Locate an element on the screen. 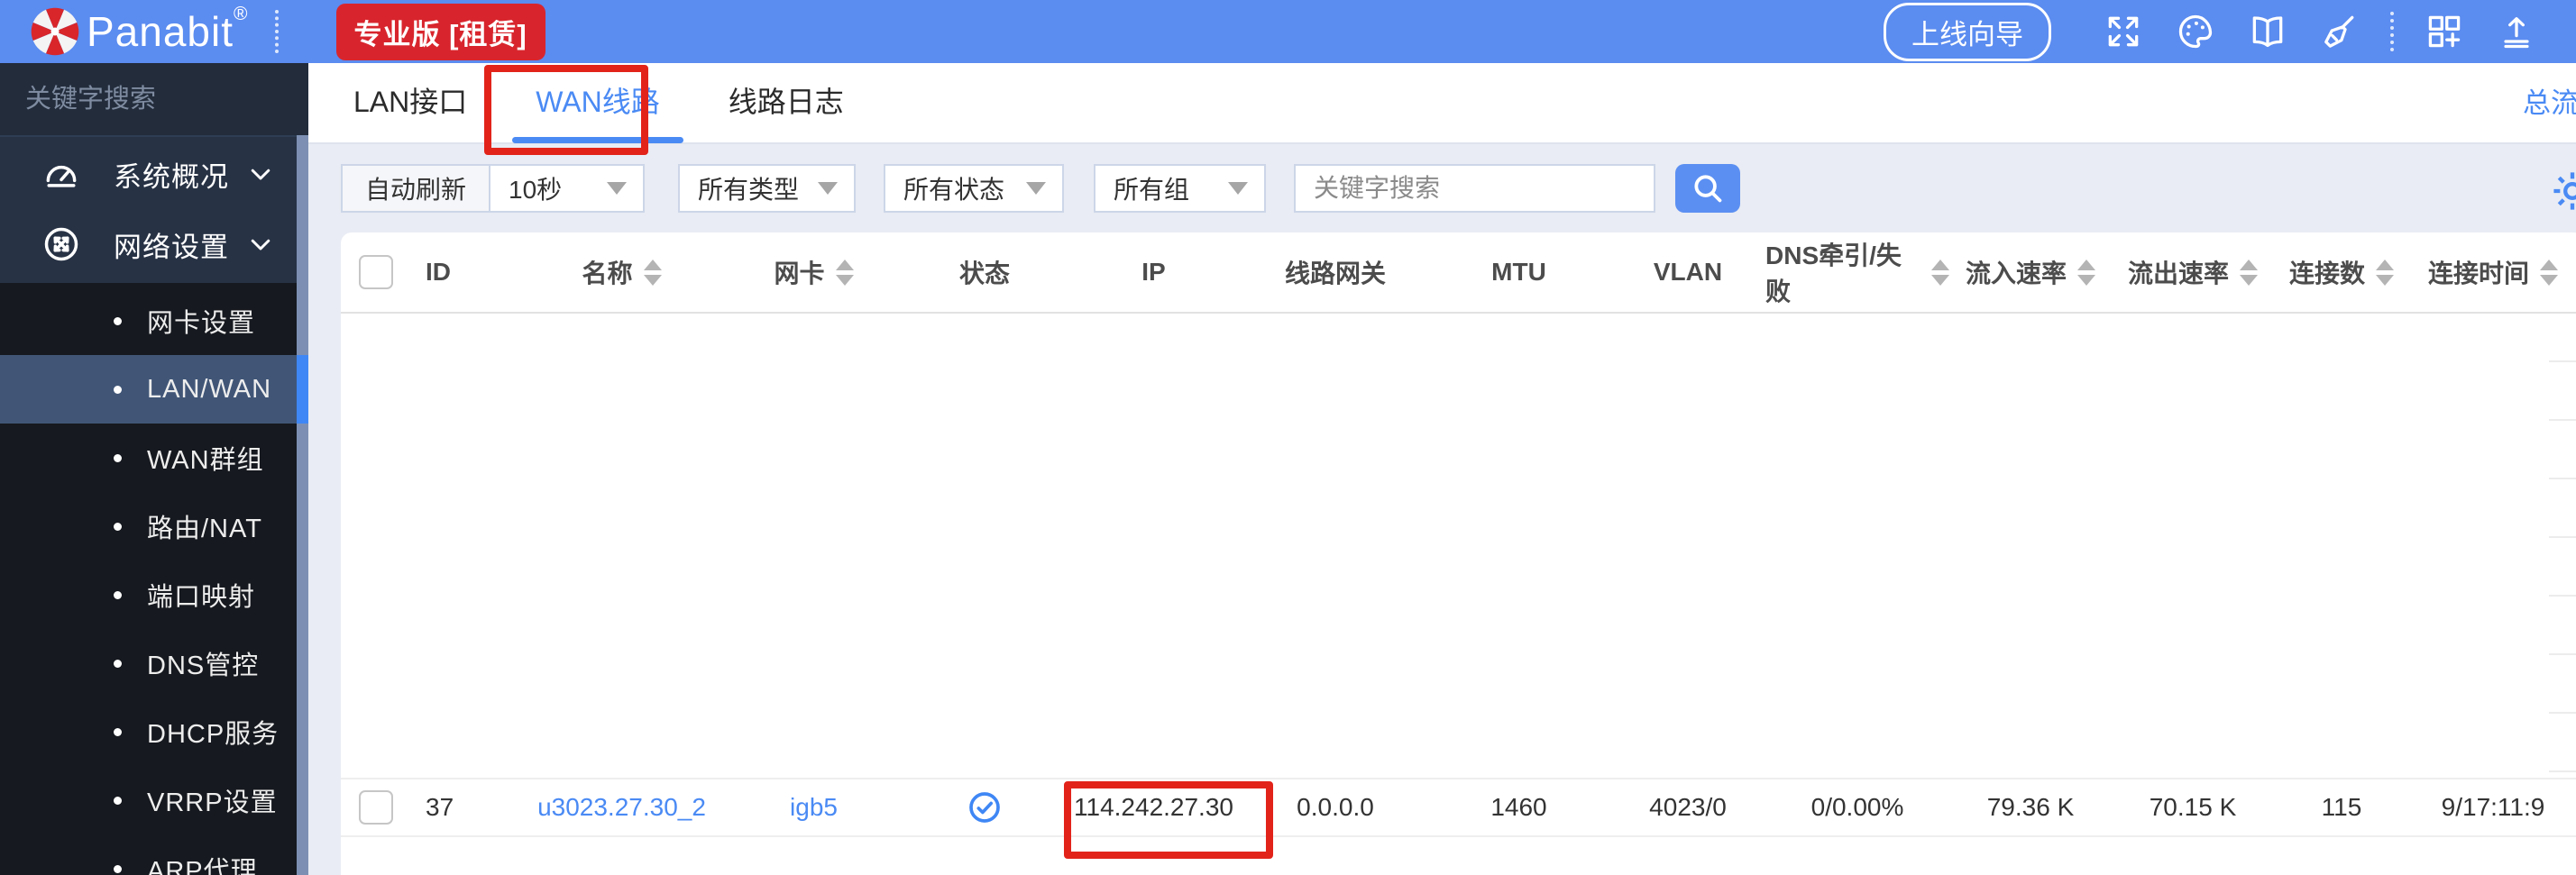  panabit-logo: Panabit ® is located at coordinates (138, 31).